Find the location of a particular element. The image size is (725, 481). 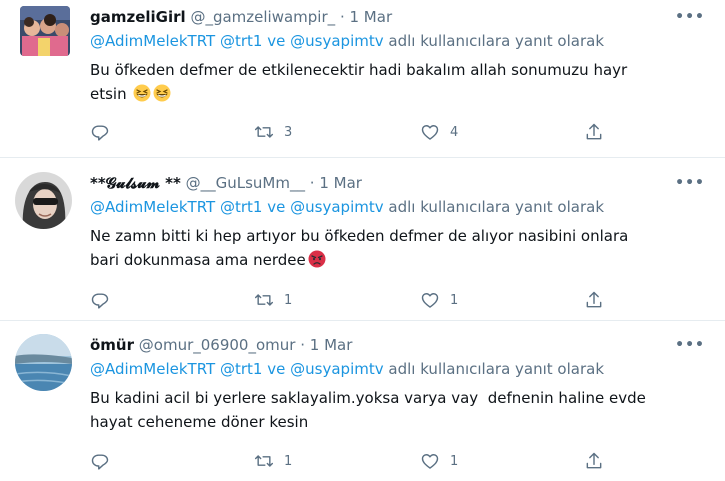

like-button: 4 is located at coordinates (439, 132).